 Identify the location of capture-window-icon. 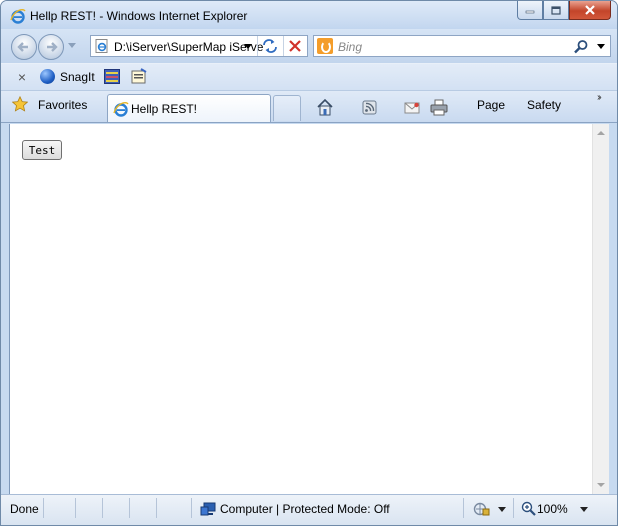
(112, 76).